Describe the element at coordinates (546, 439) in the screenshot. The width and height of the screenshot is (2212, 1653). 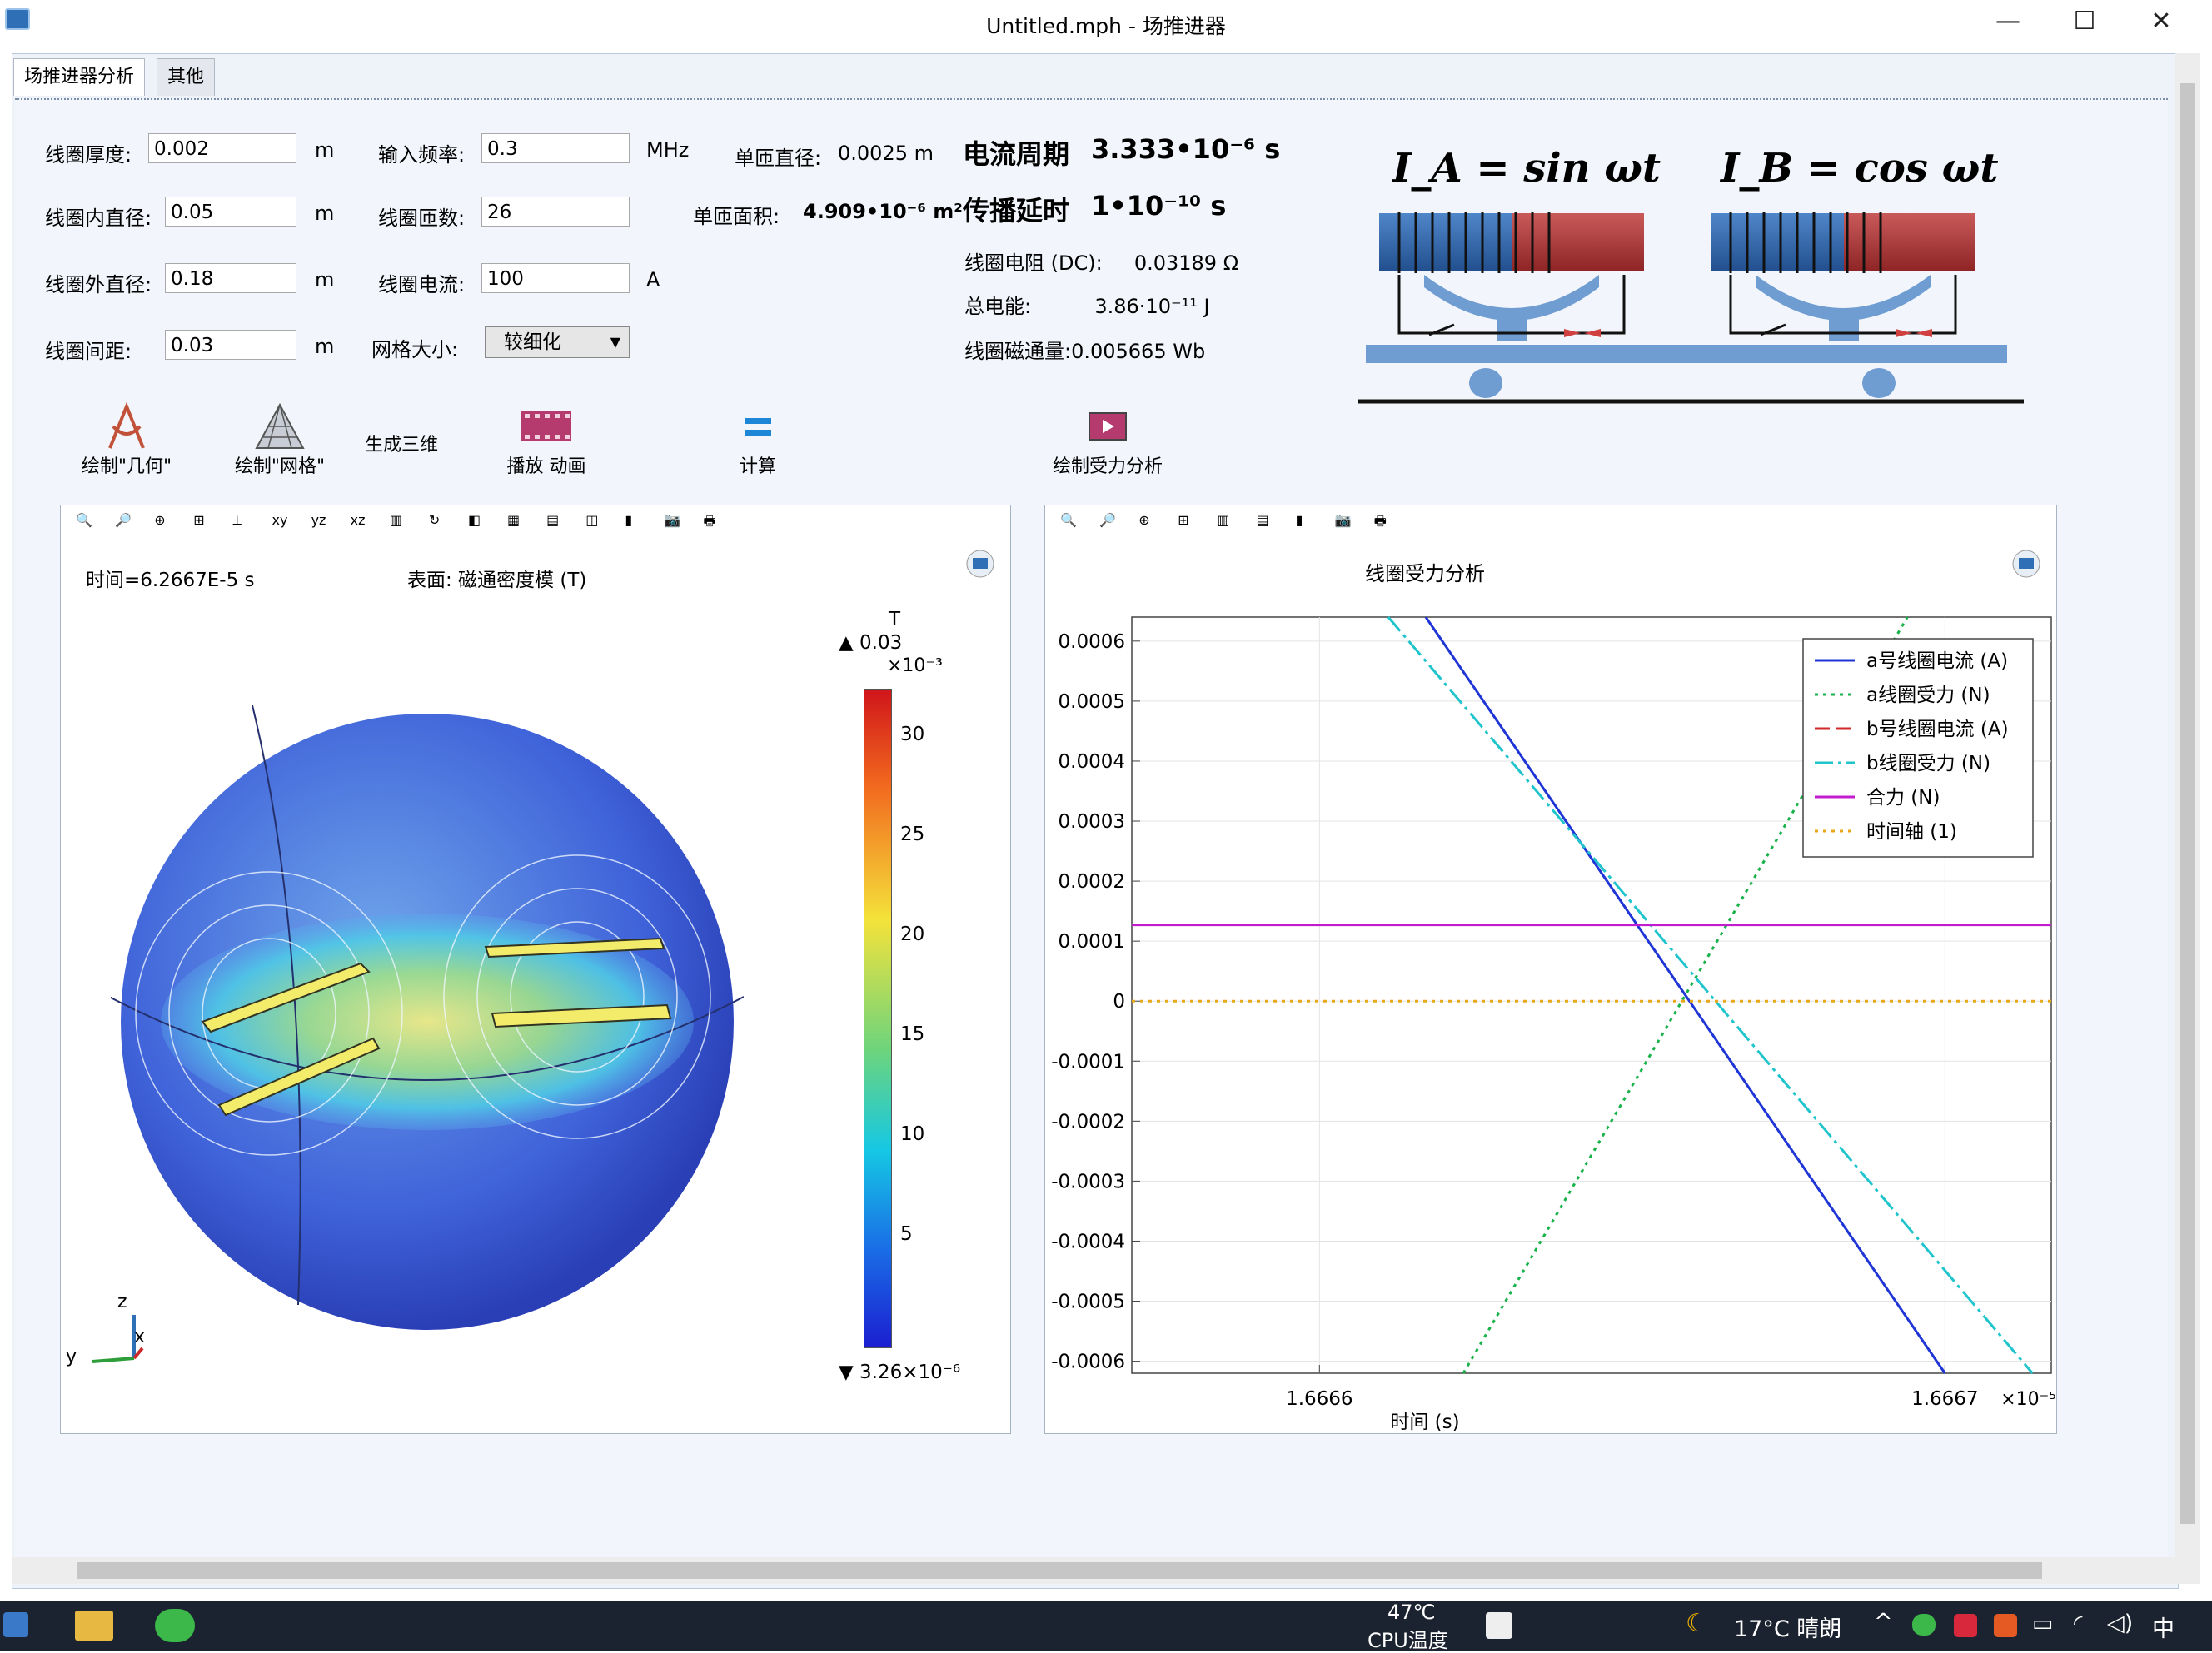
I see `play-animation-button: 播放 动画` at that location.